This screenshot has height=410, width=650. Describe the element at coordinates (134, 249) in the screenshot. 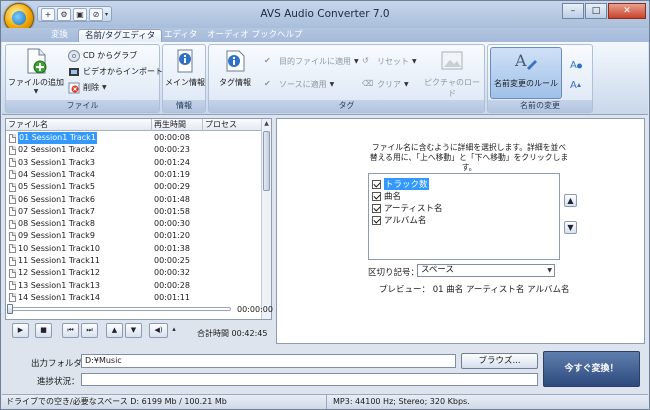

I see `table-row: 10 Session1 Track10 00:01:38` at that location.